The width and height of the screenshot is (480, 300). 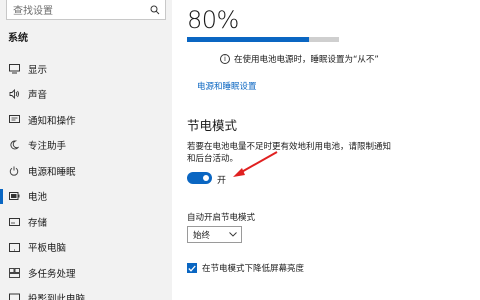 I want to click on battery-saver-heading: 节电模式, so click(x=212, y=125).